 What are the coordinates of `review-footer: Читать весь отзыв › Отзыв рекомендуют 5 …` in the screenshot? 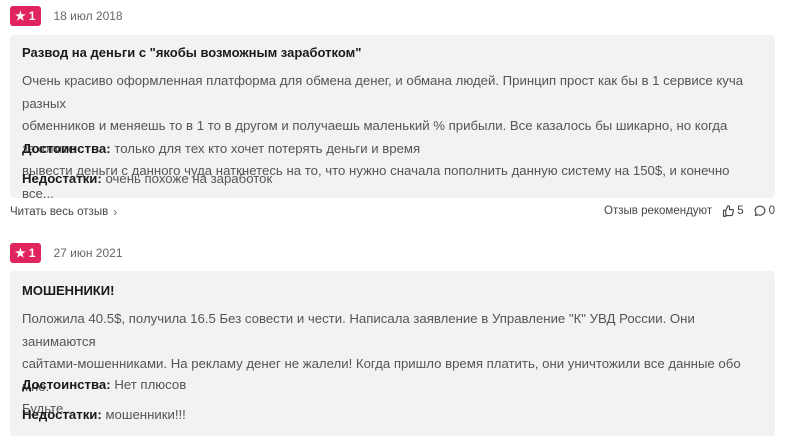 It's located at (392, 215).